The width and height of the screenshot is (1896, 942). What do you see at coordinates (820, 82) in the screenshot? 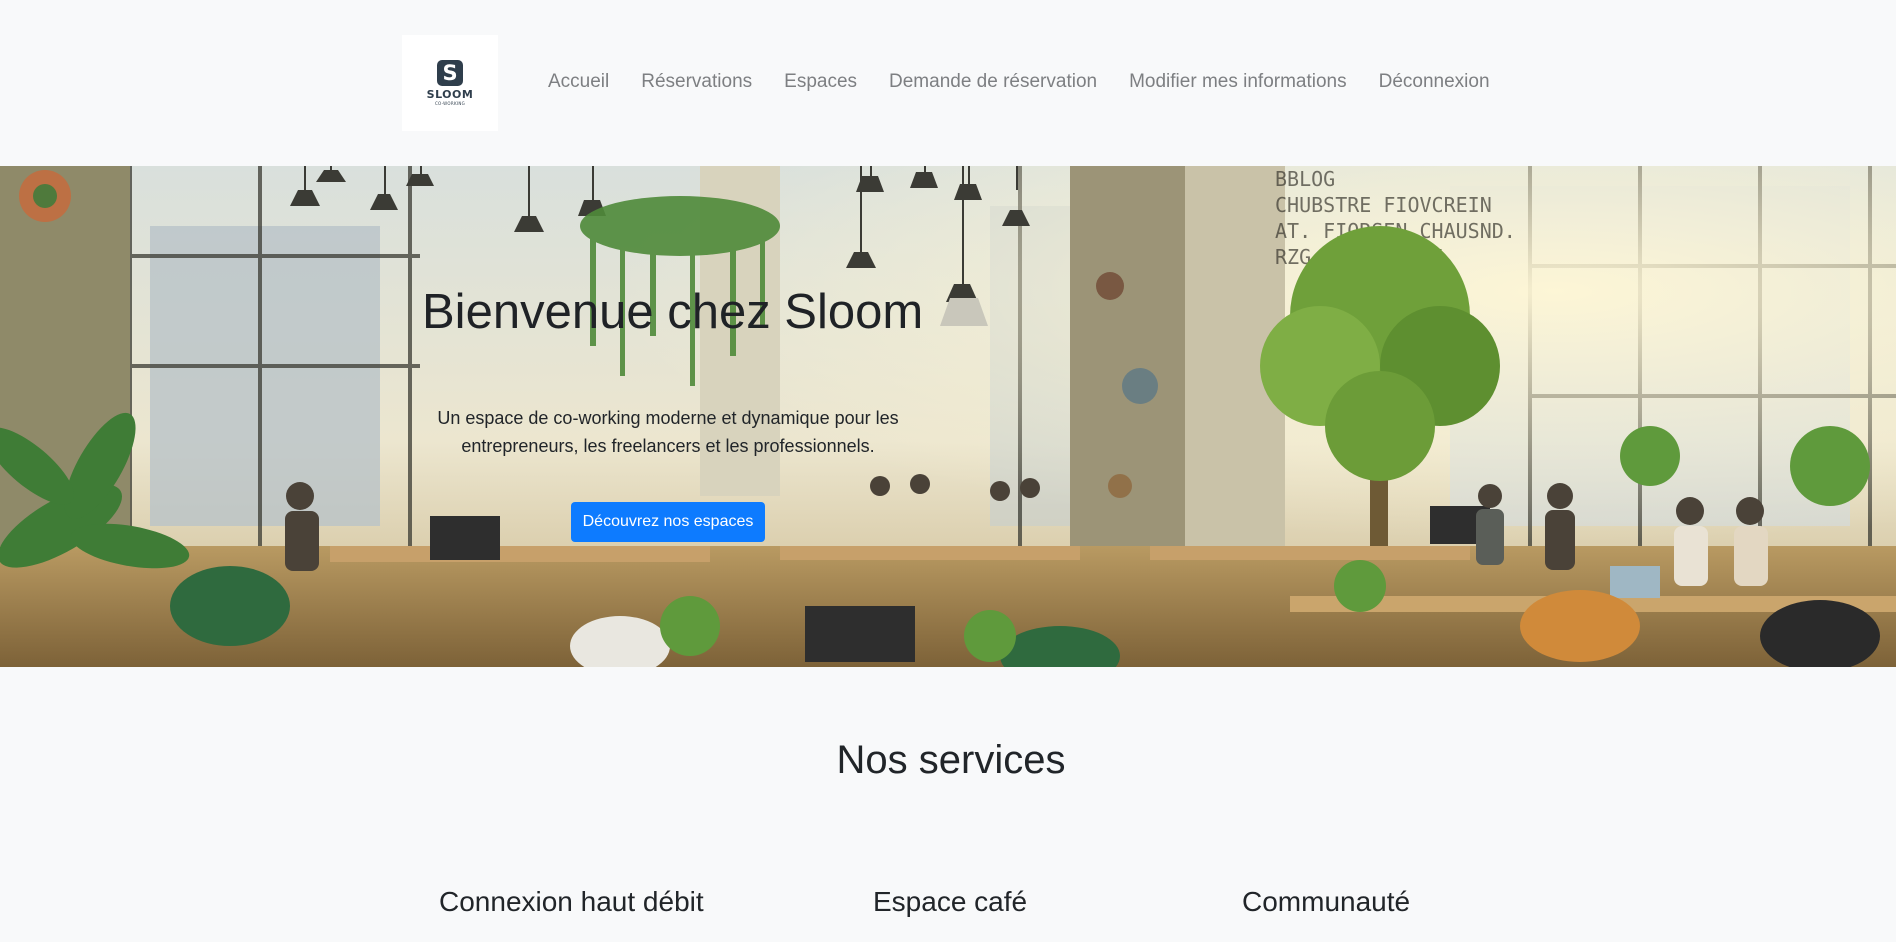
I see `nav-link-espaces: Espaces` at bounding box center [820, 82].